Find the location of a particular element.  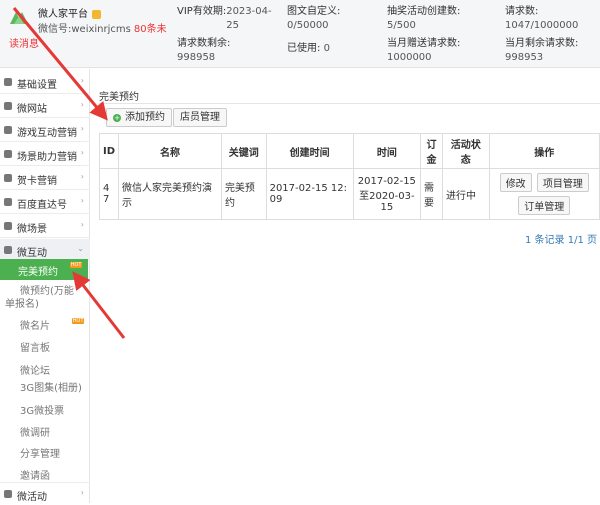

cell-actions: 修改 项目管理 订单管理 is located at coordinates (544, 194).